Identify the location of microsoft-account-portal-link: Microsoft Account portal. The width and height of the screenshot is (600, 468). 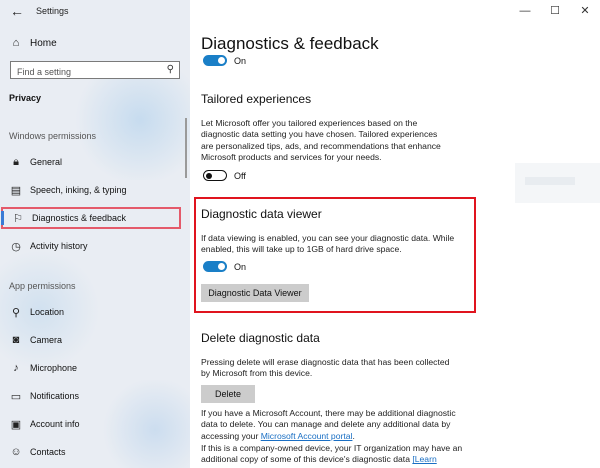
(307, 436).